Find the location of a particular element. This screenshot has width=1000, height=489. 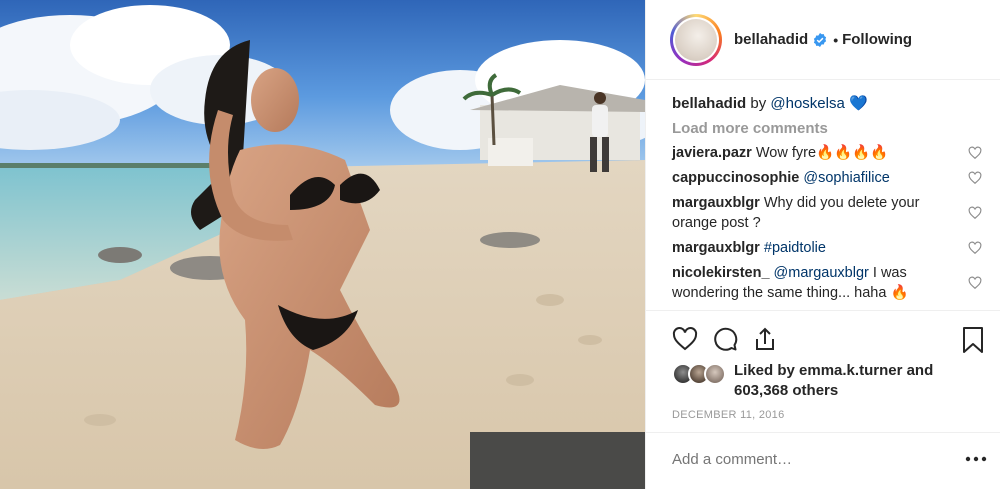

comment-item: cappuccinosophie @sophiafilice is located at coordinates (827, 178).